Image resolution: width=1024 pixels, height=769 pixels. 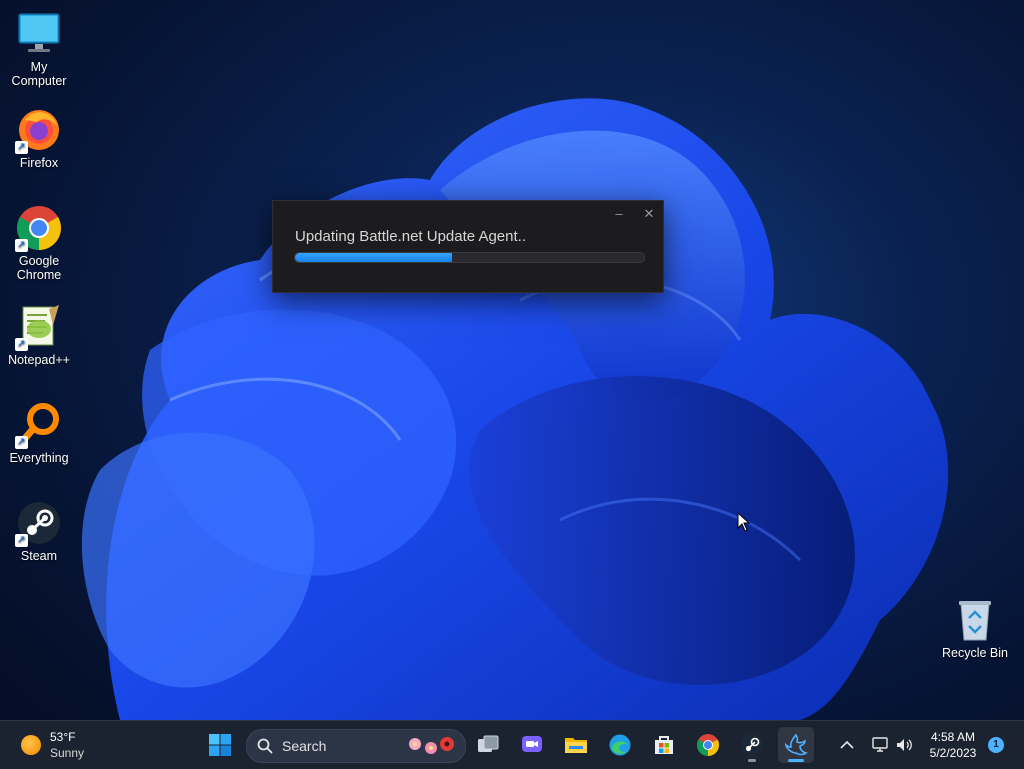 I want to click on notification-badge: 1, so click(x=996, y=745).